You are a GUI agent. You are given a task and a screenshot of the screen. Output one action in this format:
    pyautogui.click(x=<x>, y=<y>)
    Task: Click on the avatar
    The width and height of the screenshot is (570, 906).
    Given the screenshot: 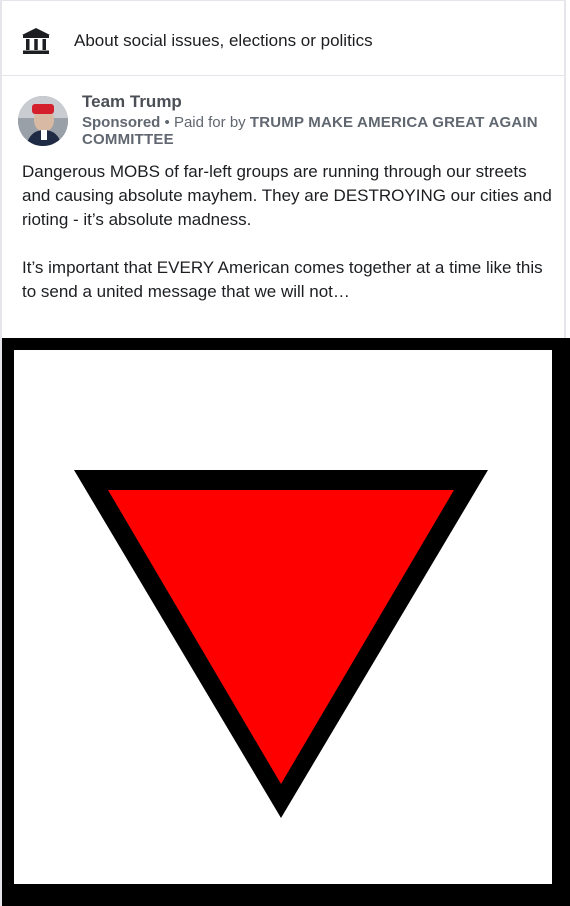 What is the action you would take?
    pyautogui.click(x=43, y=121)
    